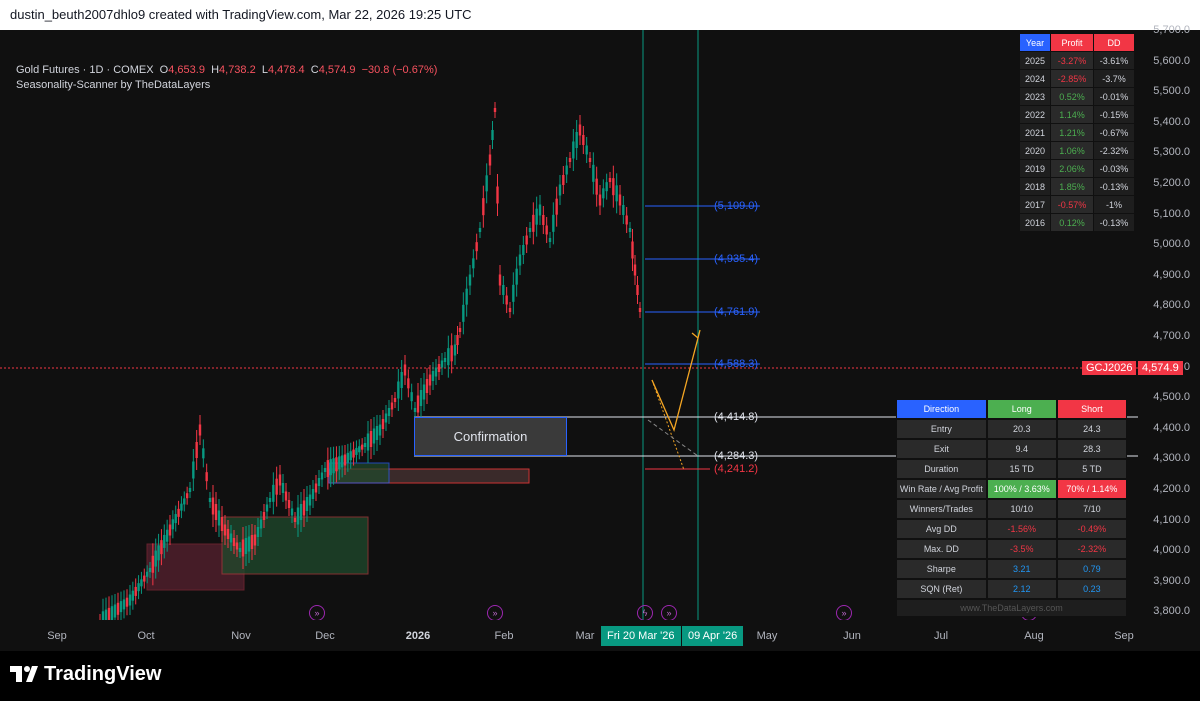 This screenshot has height=701, width=1200. Describe the element at coordinates (1012, 469) in the screenshot. I see `stats-row: Duration 15 TD 5 TD` at that location.